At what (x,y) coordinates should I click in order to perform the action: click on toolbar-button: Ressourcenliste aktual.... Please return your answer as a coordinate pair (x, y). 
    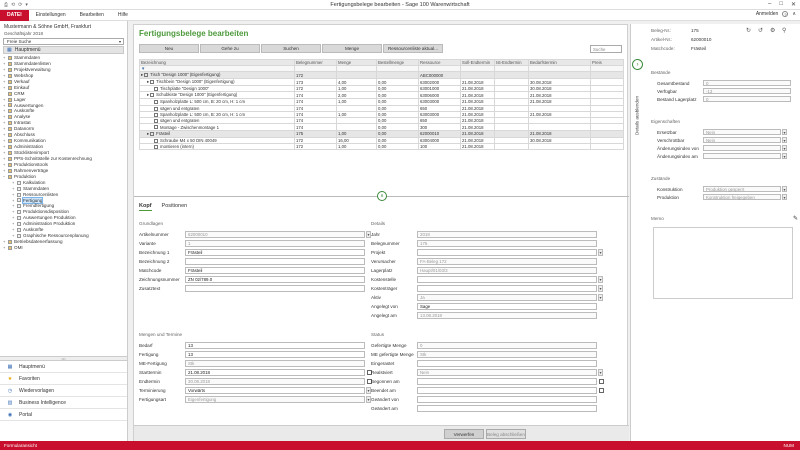
    Looking at the image, I should click on (413, 48).